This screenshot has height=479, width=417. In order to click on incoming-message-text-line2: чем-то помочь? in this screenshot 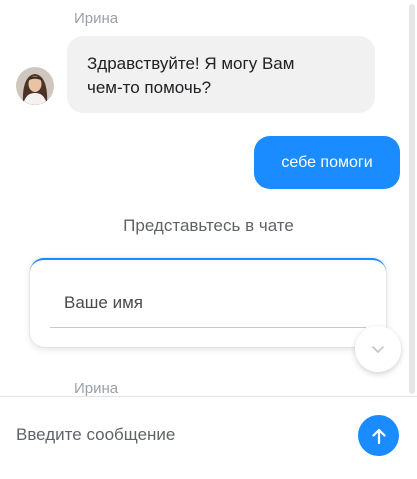, I will do `click(149, 87)`.